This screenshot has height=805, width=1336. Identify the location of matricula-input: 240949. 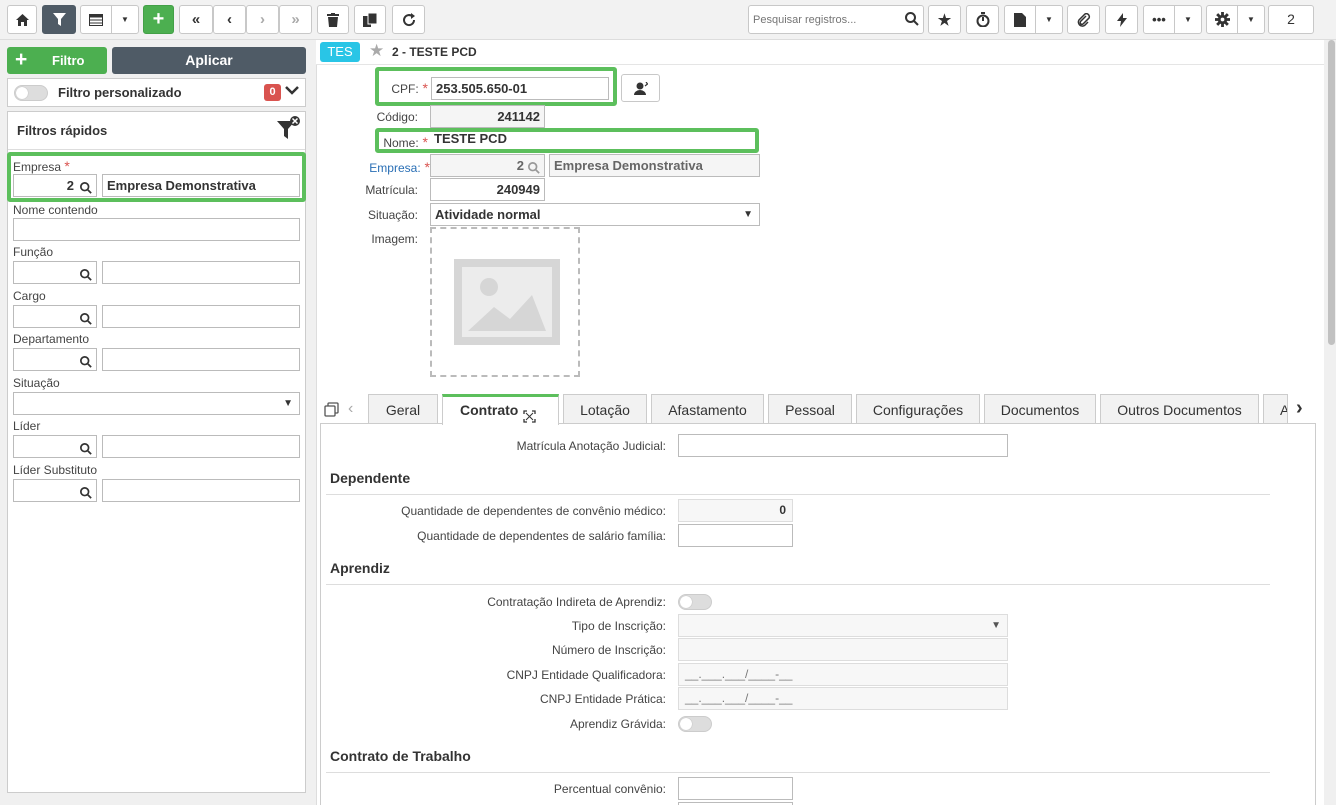
(487, 189).